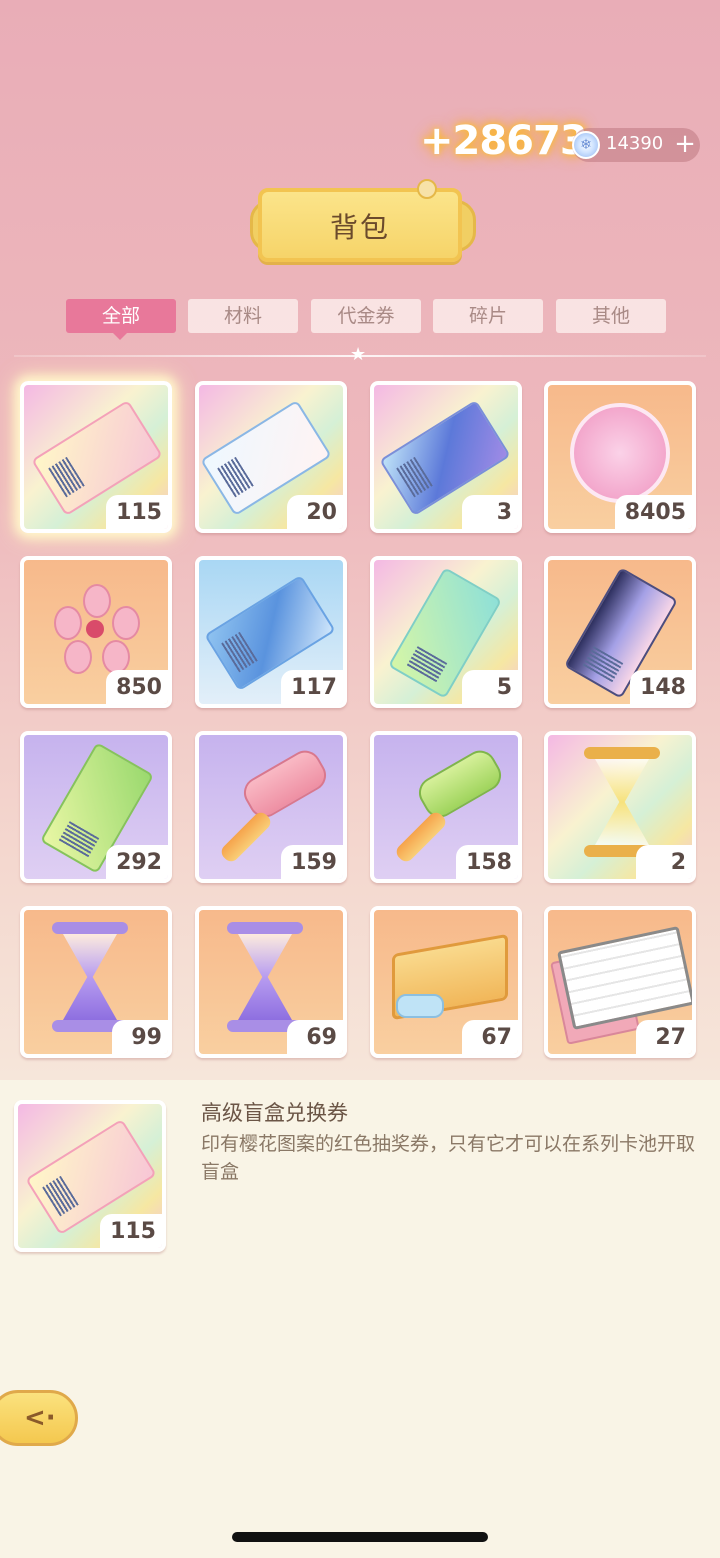 This screenshot has width=720, height=1558. I want to click on item-count: 158, so click(487, 862).